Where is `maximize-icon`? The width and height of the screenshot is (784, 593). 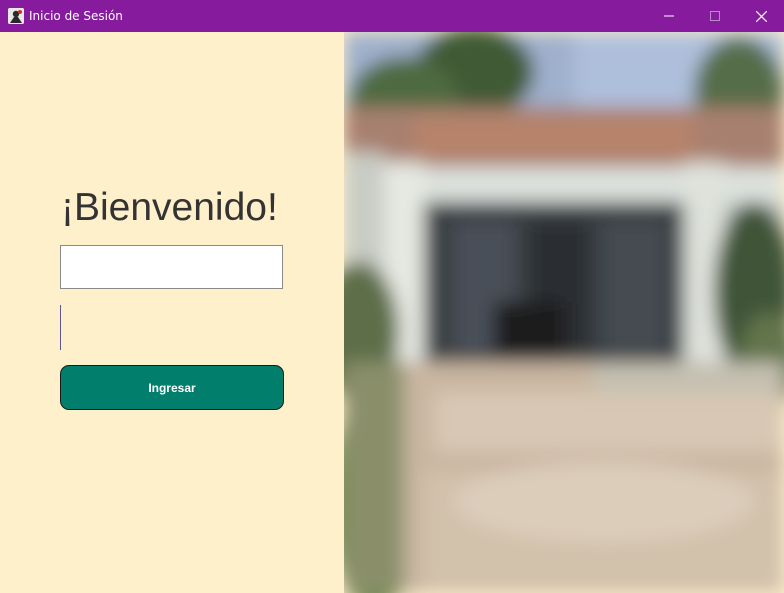 maximize-icon is located at coordinates (715, 16).